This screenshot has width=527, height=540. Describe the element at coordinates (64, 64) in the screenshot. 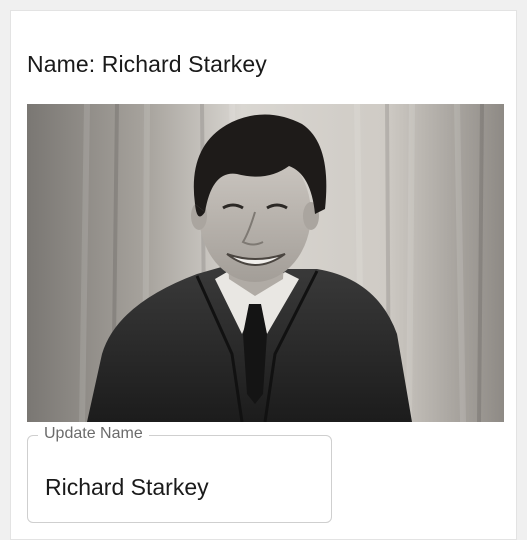

I see `name-prefix: Name:` at that location.